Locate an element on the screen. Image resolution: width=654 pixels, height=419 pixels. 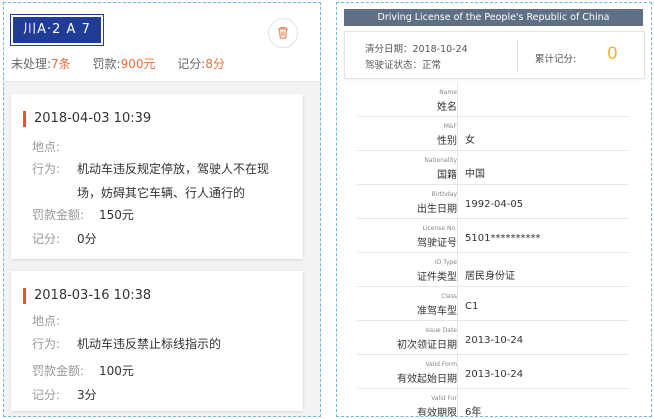
fine-row: 罚款金额: 150元 is located at coordinates (140, 215).